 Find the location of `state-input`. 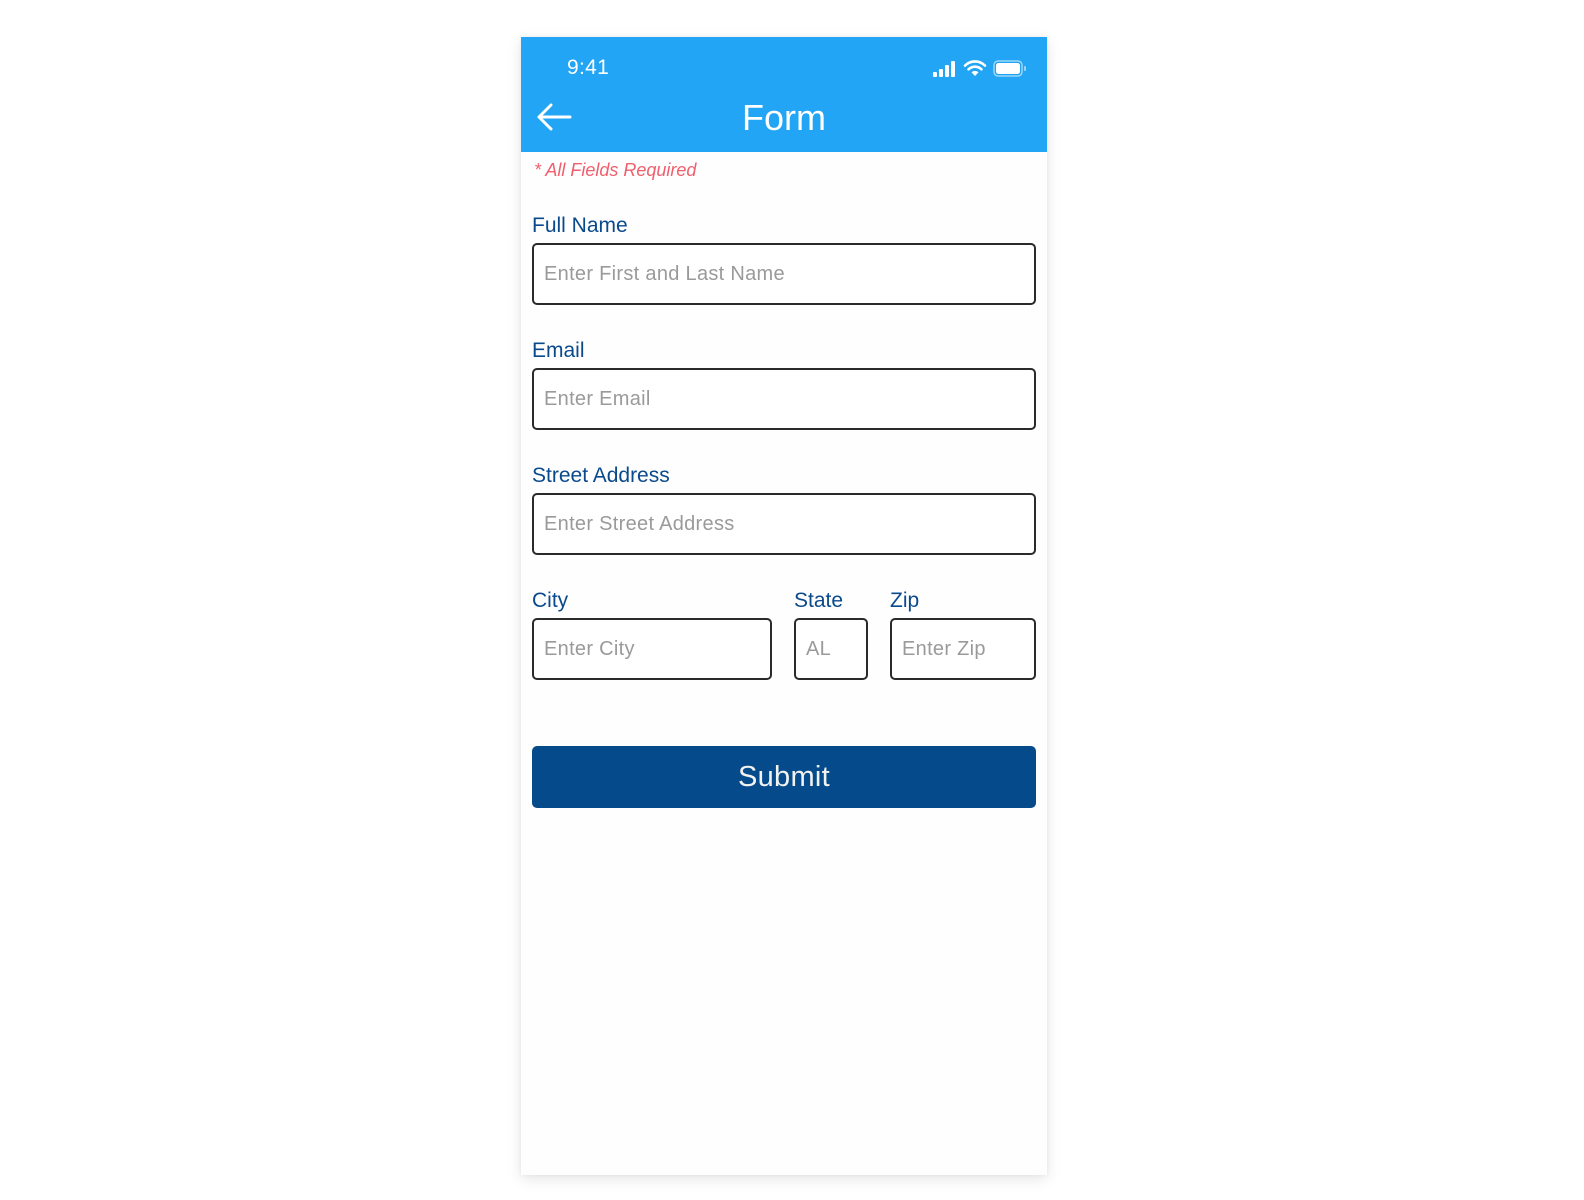

state-input is located at coordinates (831, 649).